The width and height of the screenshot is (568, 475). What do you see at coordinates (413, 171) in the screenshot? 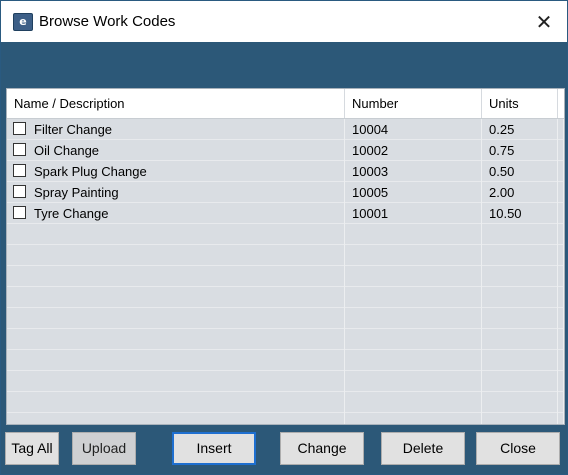
I see `cell-number: 10003` at bounding box center [413, 171].